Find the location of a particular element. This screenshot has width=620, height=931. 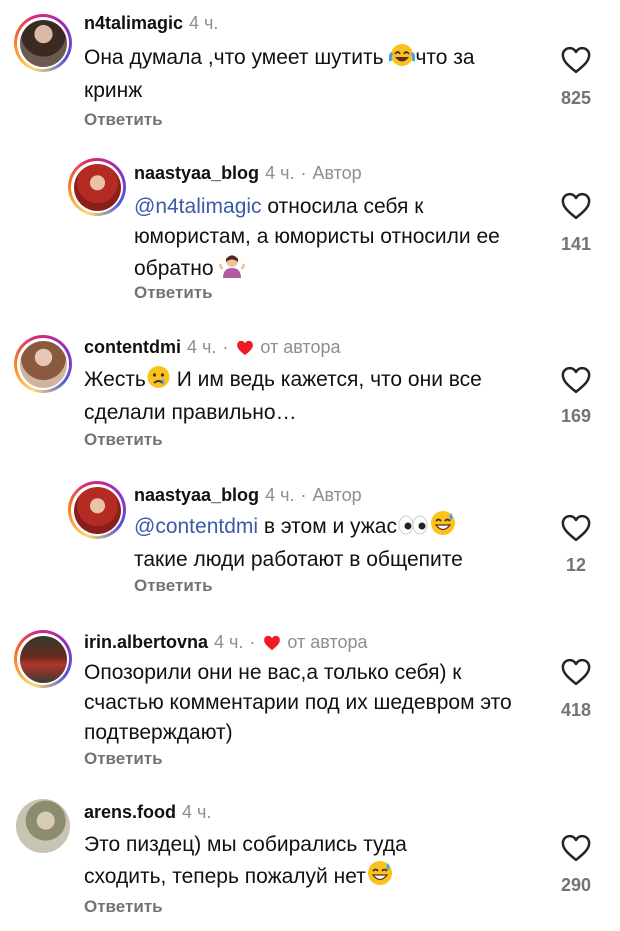

like-count: 169 is located at coordinates (576, 416).